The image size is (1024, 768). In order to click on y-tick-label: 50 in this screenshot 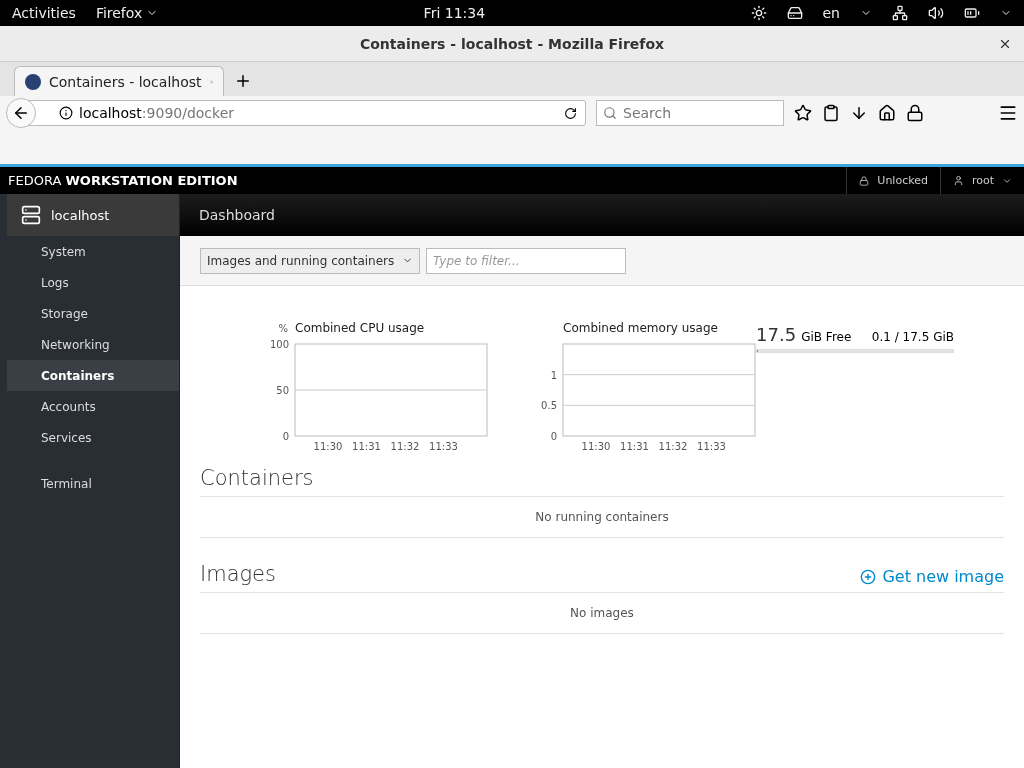, I will do `click(282, 390)`.